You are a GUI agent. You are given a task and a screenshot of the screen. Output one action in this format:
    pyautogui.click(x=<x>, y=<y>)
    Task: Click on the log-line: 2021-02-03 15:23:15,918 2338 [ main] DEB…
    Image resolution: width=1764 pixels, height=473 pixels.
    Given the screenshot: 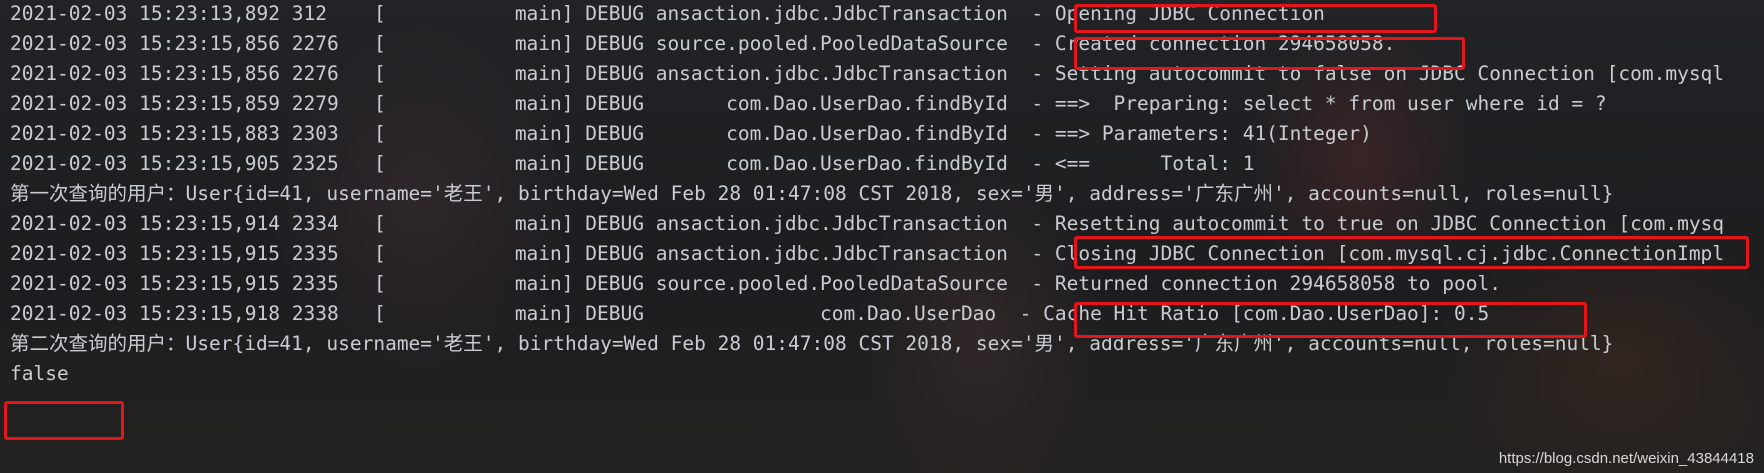 What is the action you would take?
    pyautogui.click(x=750, y=313)
    